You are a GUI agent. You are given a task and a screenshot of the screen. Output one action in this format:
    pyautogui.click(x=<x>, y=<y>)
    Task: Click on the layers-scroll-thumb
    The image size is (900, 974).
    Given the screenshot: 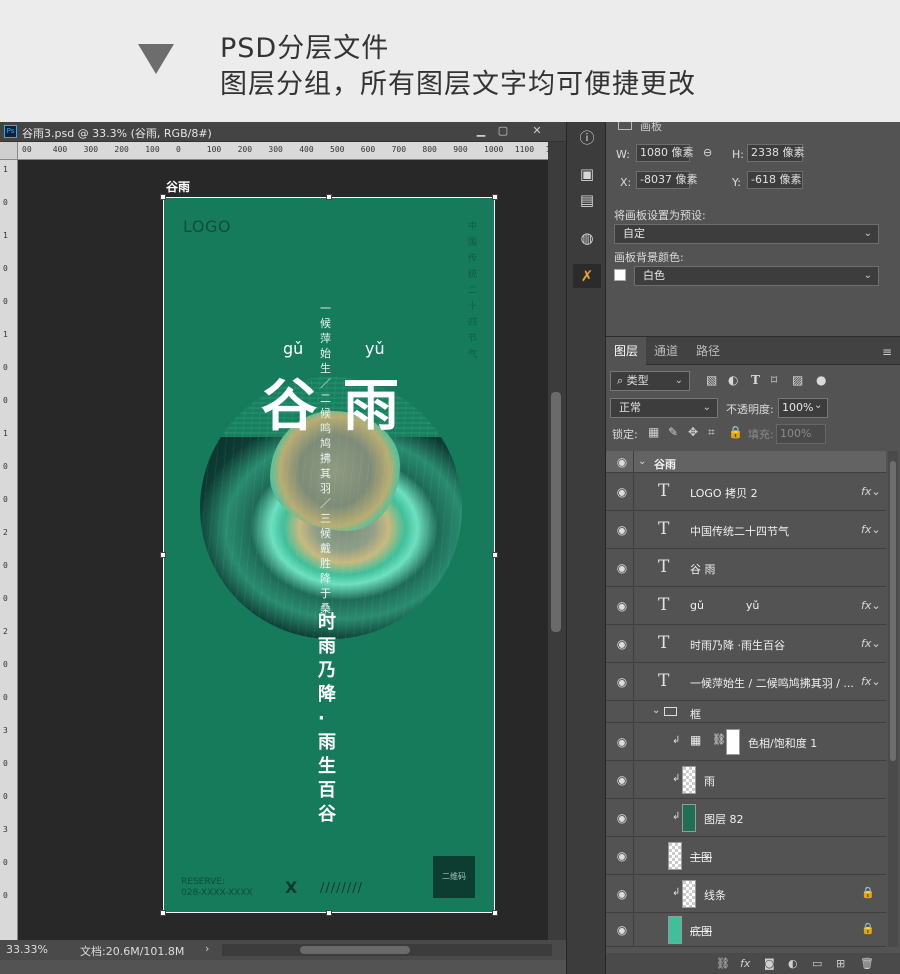 What is the action you would take?
    pyautogui.click(x=893, y=611)
    